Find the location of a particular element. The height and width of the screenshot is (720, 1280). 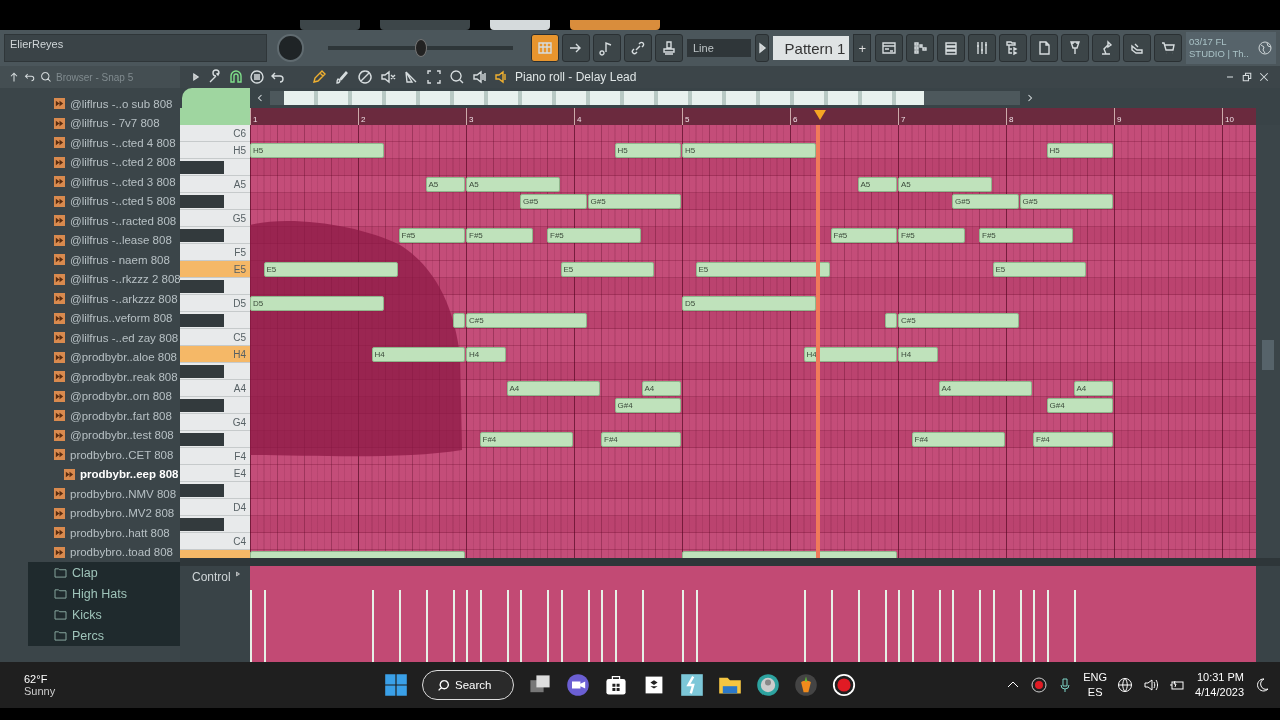

search-button: Search is located at coordinates (468, 685).